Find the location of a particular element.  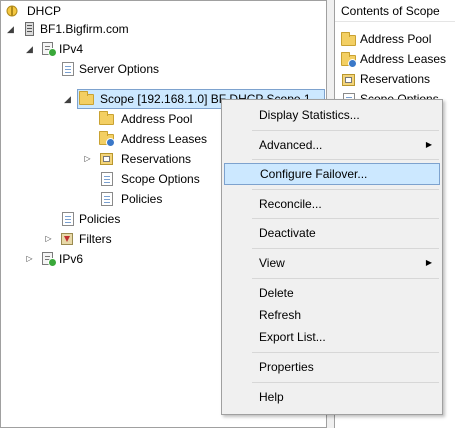

menu-item-properties: Properties is located at coordinates (332, 367).